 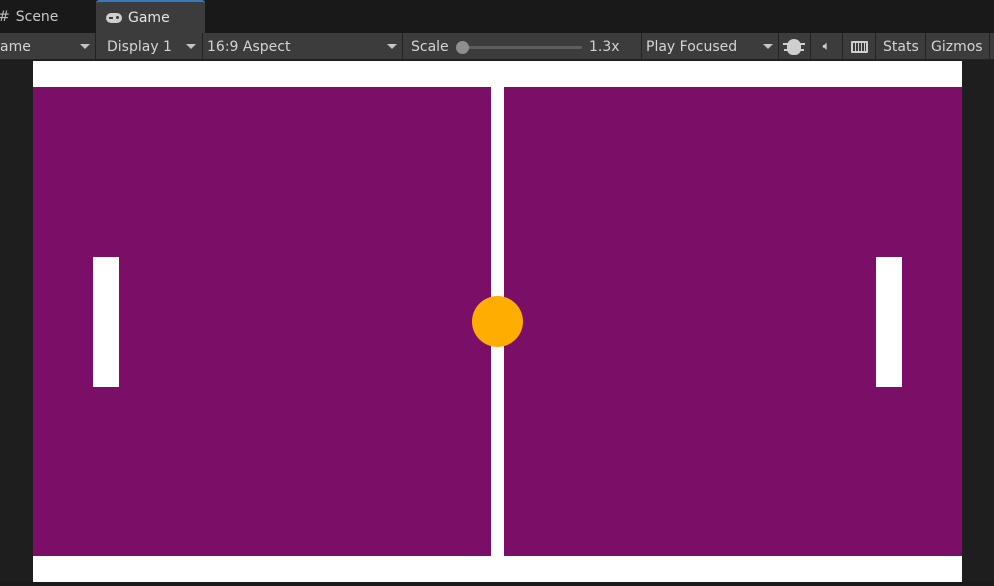 I want to click on mode-dropdown-label: ame, so click(x=15, y=46).